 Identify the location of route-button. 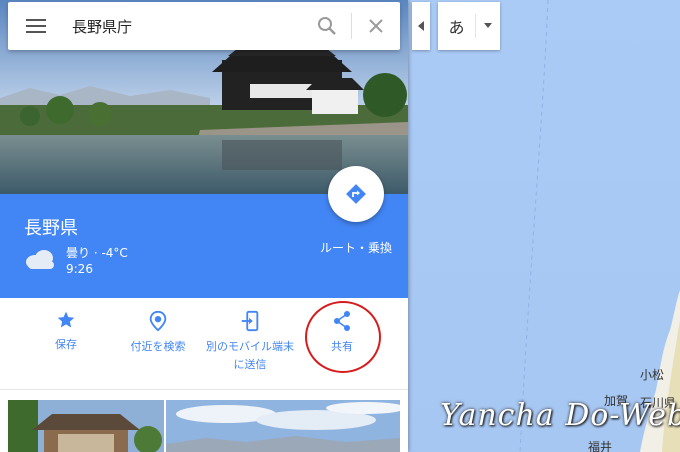
(356, 194).